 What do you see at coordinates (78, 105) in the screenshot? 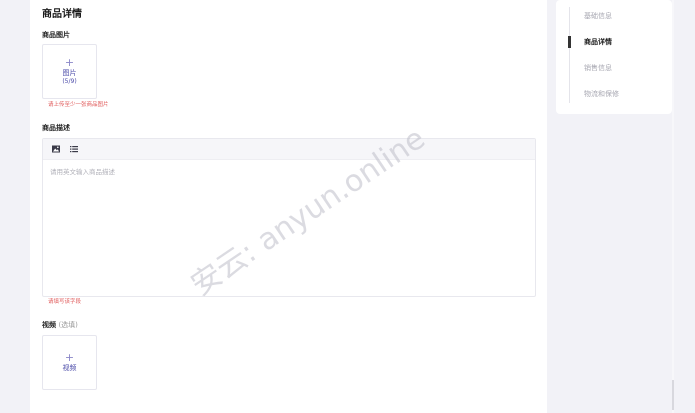
I see `images-error-hint: 请上传至少一张商品图片` at bounding box center [78, 105].